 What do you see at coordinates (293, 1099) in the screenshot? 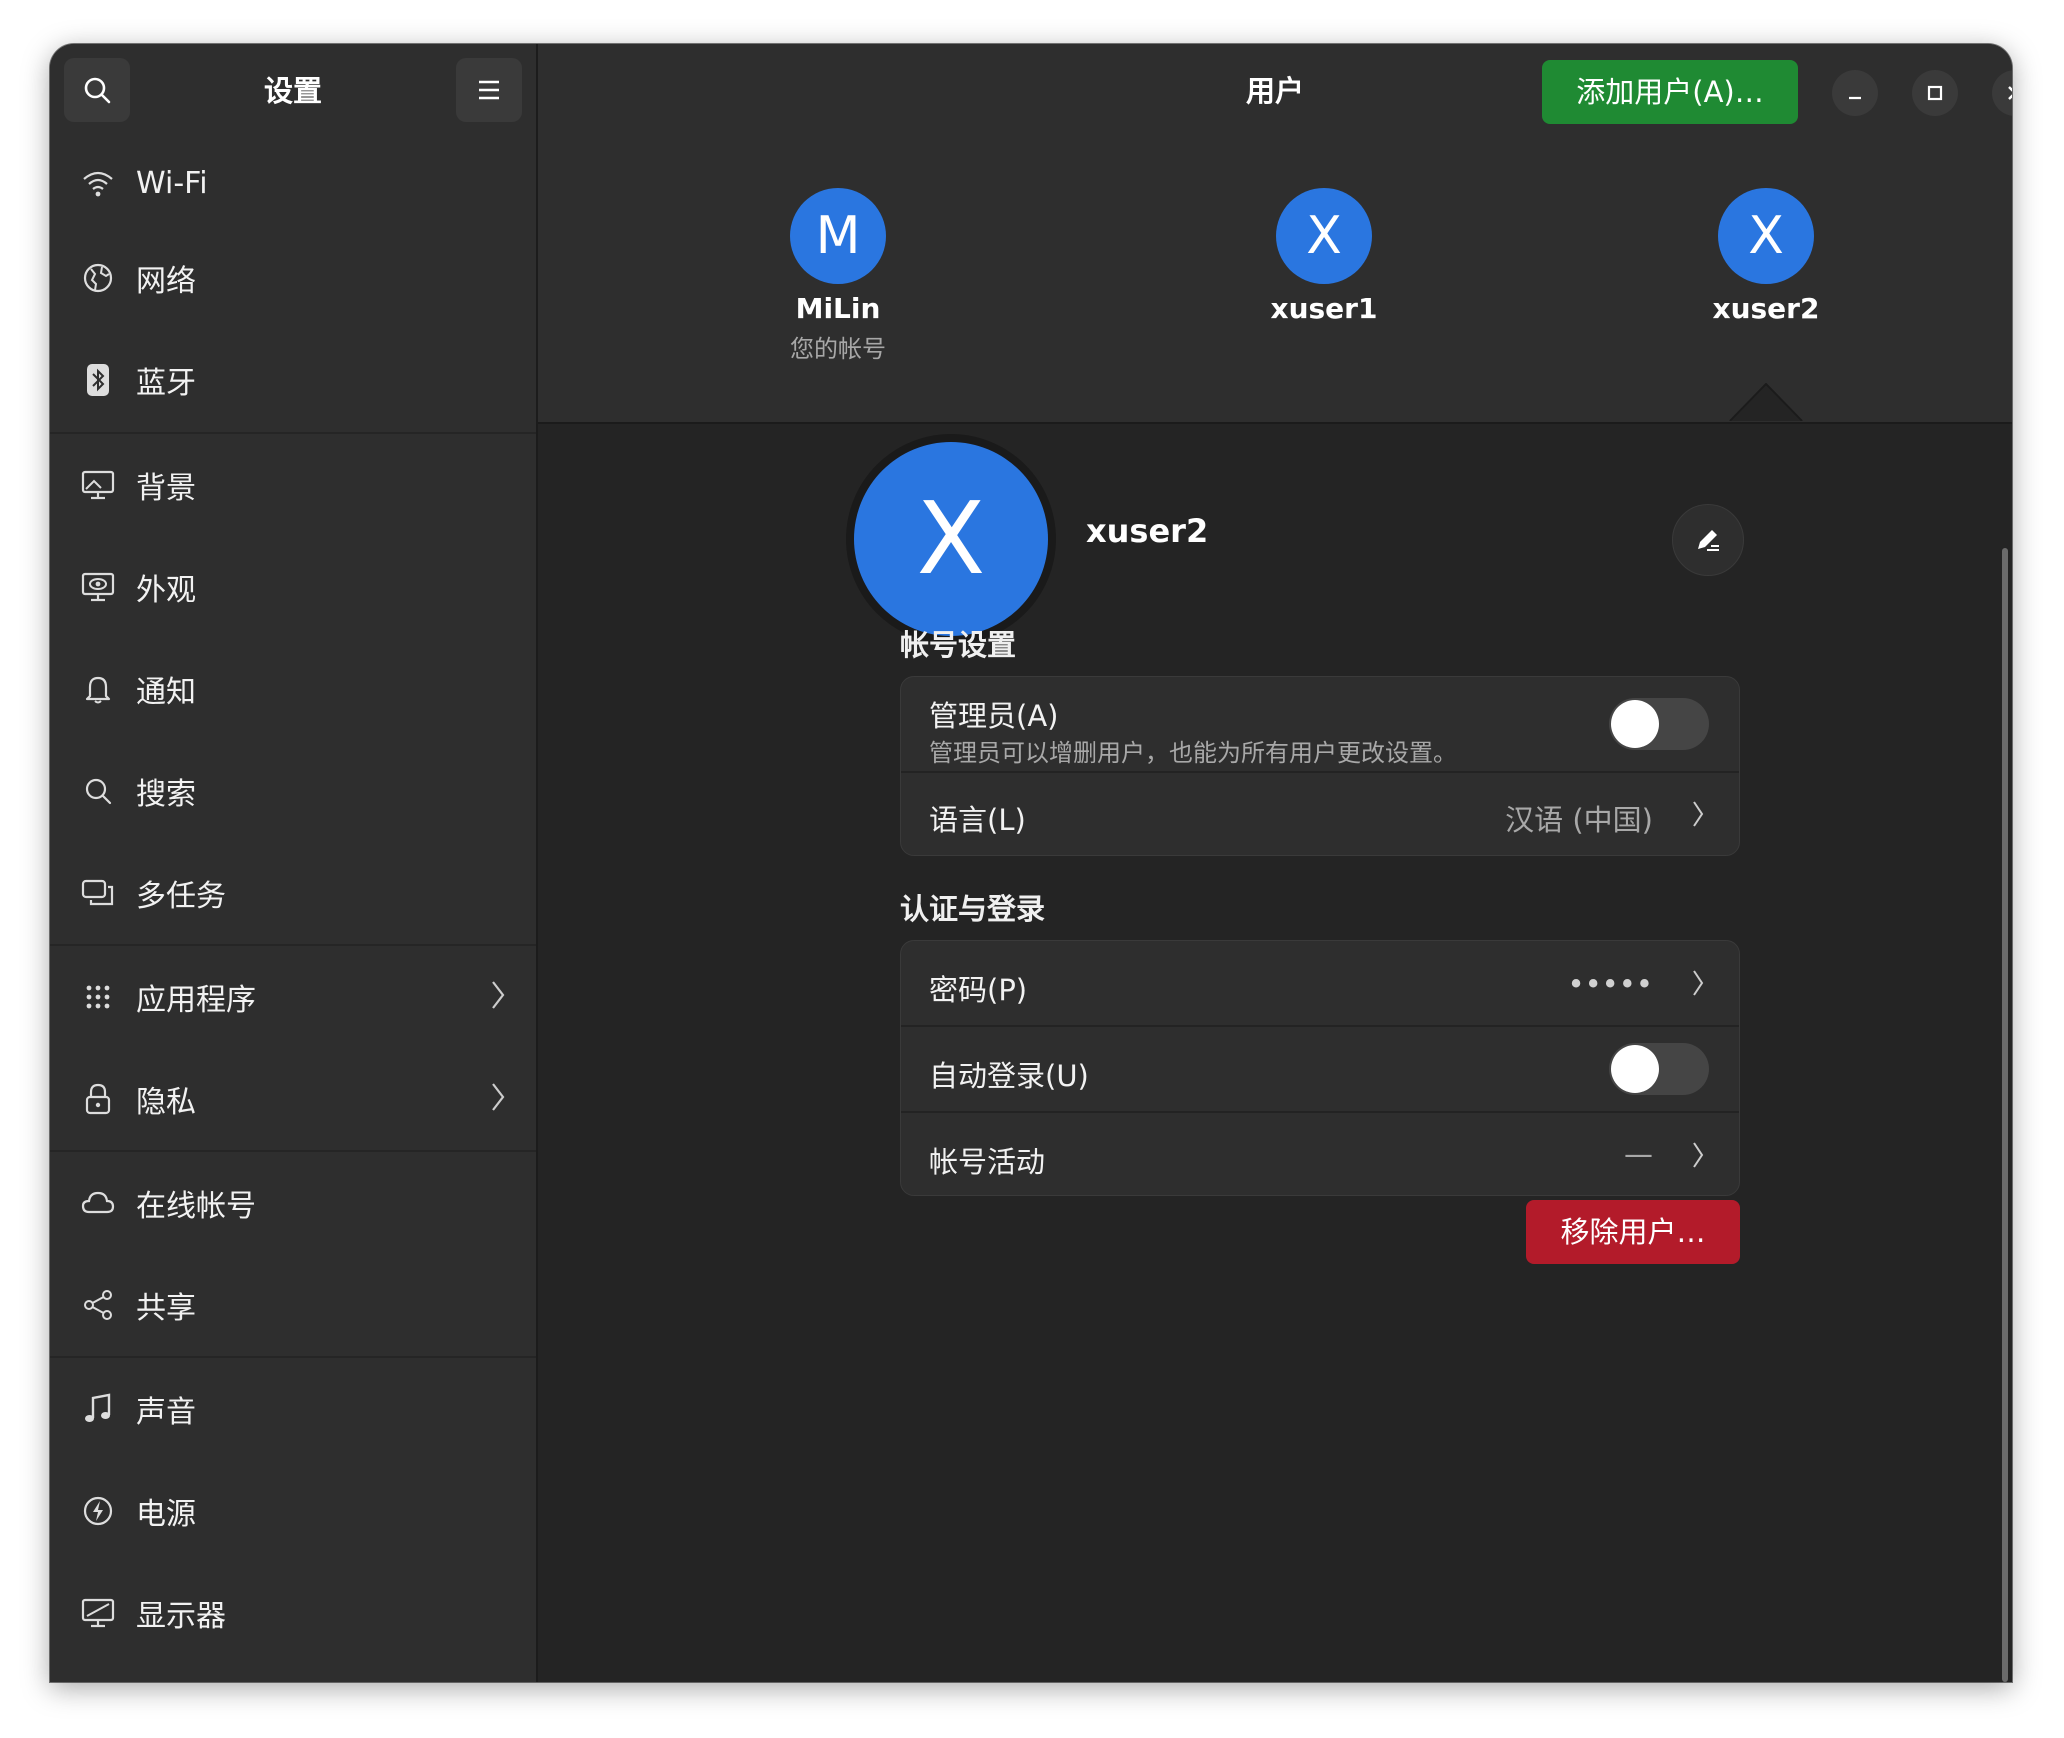
I see `sidebar-item-privacy: 隐私` at bounding box center [293, 1099].